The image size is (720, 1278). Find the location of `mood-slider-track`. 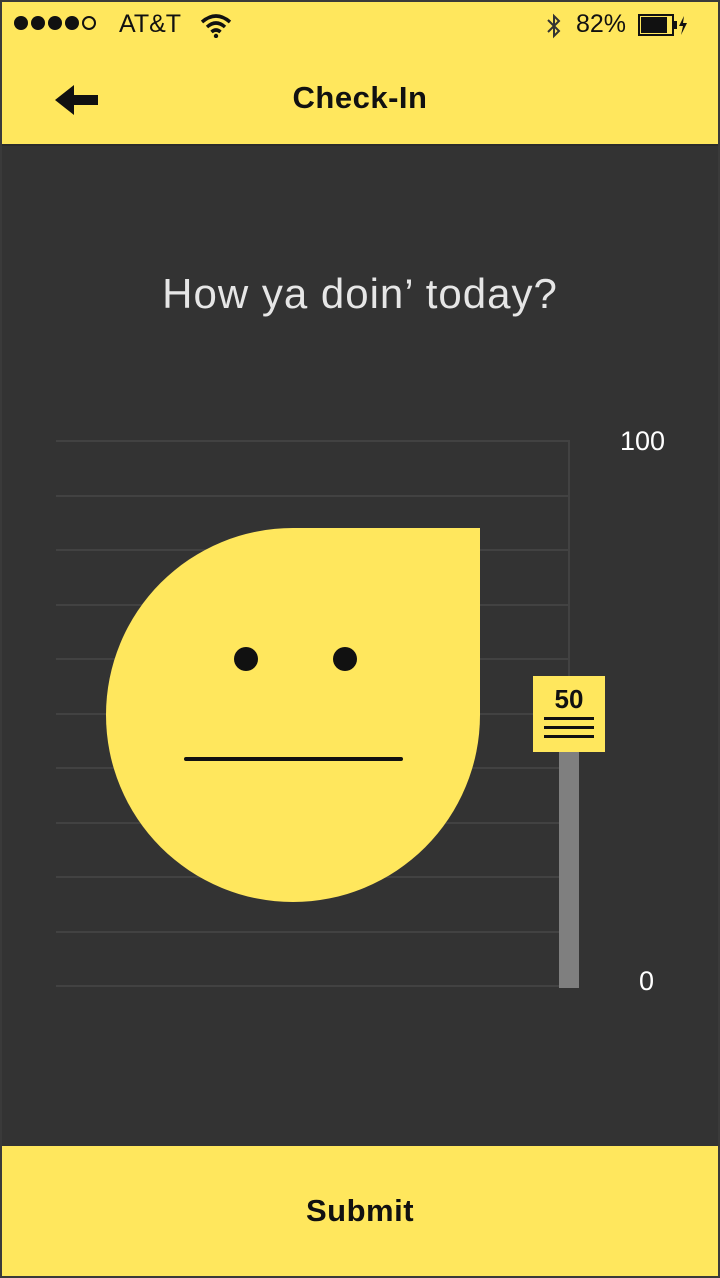

mood-slider-track is located at coordinates (569, 869).